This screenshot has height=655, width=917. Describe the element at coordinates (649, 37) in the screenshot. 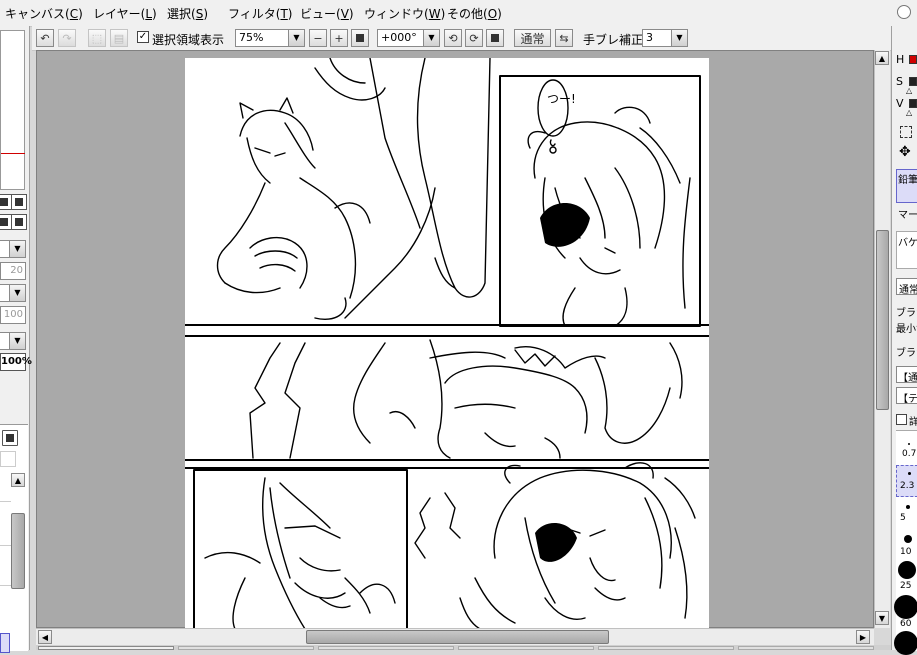

I see `stabilizer-value: 3` at that location.